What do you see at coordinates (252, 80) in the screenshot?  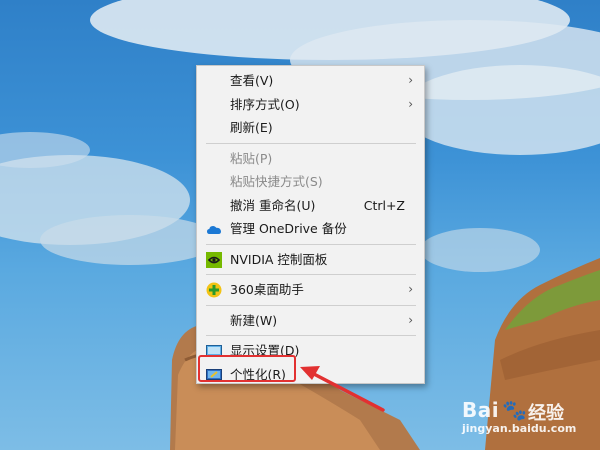 I see `menu-item-label: 查看(V)` at bounding box center [252, 80].